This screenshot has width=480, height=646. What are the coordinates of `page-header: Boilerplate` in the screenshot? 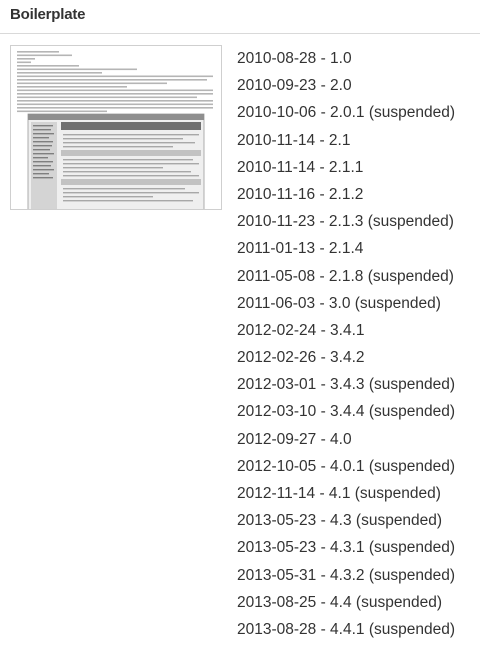 It's located at (240, 17).